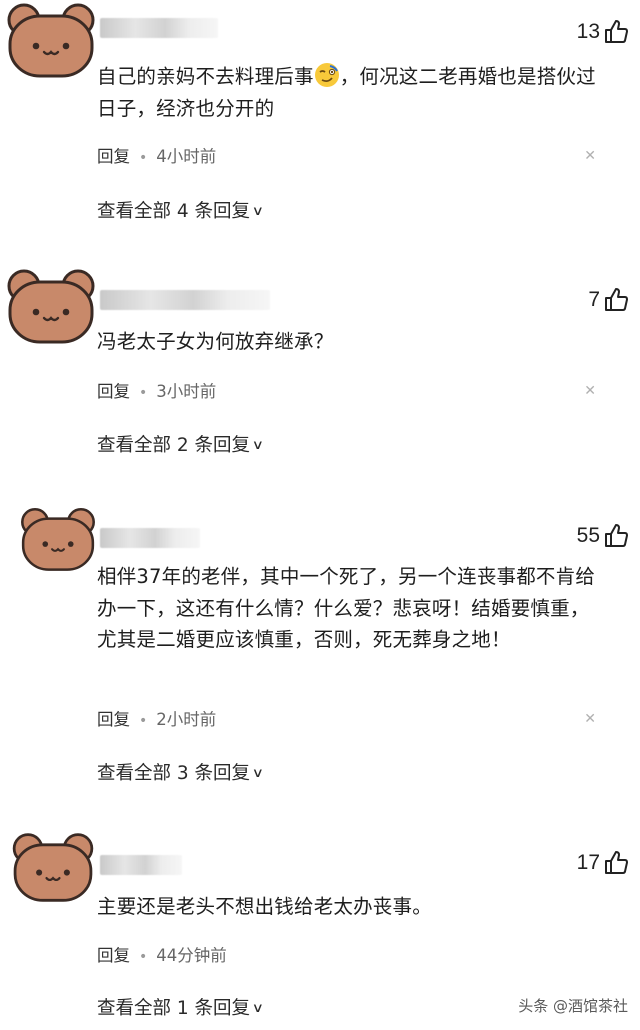  I want to click on comment-meta: 回复 • 3小时前, so click(156, 390).